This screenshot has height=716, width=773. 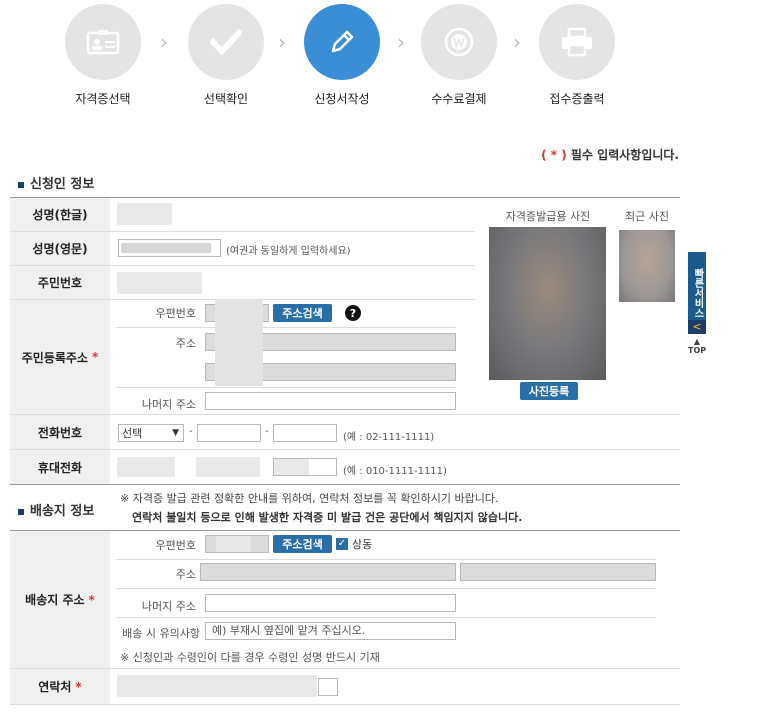 I want to click on printer-icon, so click(x=577, y=42).